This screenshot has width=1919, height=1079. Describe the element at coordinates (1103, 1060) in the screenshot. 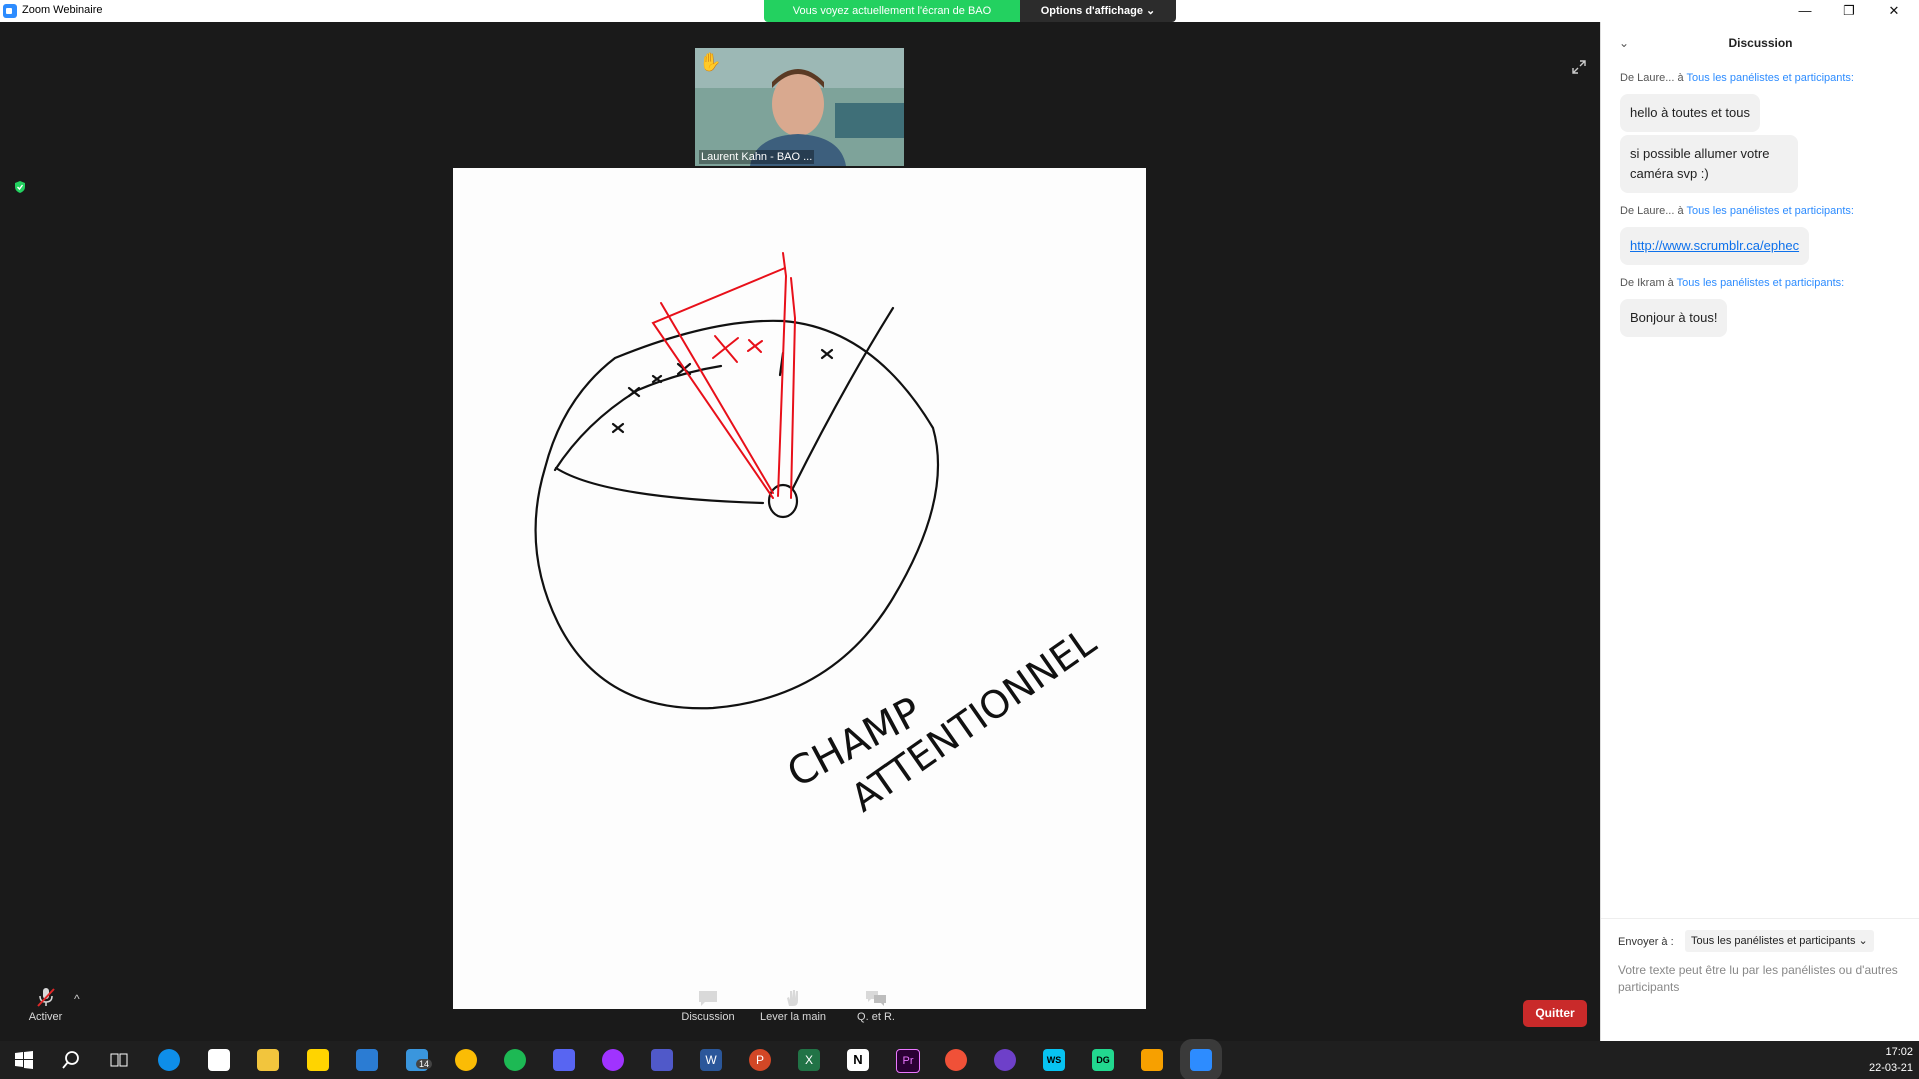

I see `datagrip-icon: DG` at that location.